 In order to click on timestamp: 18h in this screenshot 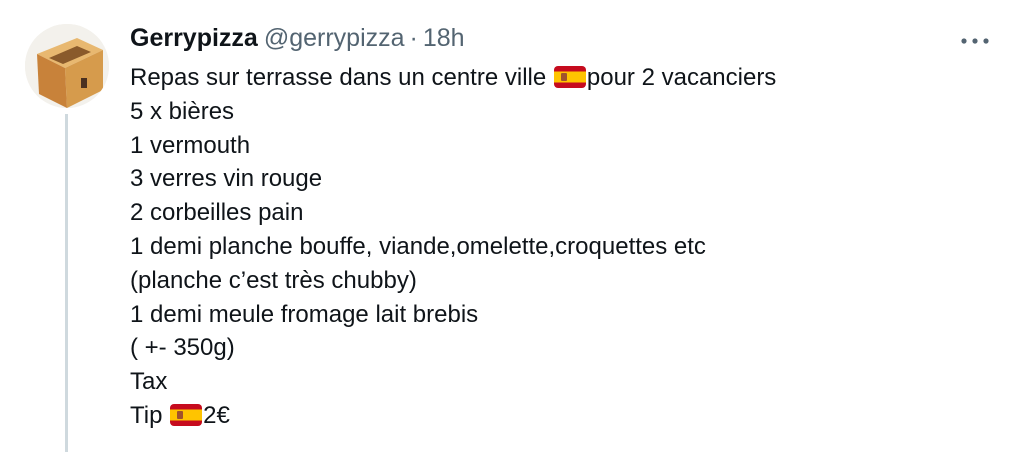, I will do `click(444, 38)`.